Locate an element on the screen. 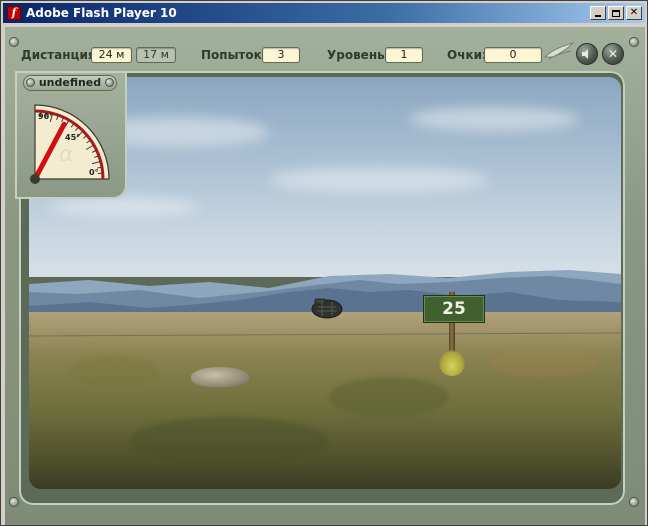  maximize-icon is located at coordinates (616, 13).